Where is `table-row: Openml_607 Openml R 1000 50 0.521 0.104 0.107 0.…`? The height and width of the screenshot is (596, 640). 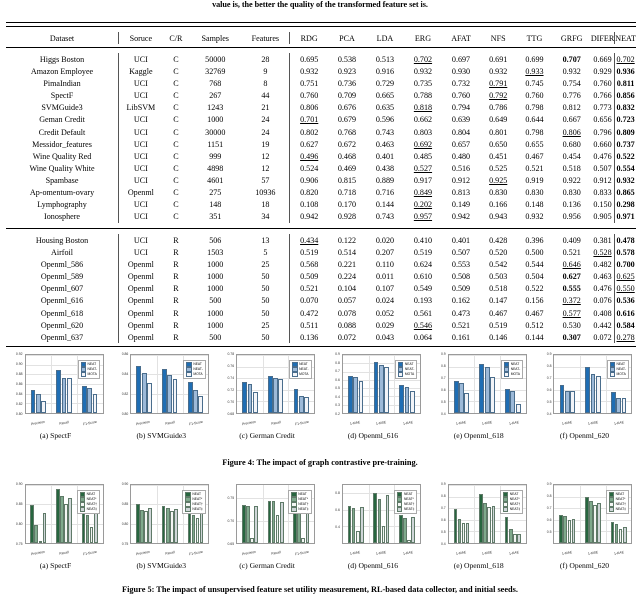 table-row: Openml_607 Openml R 1000 50 0.521 0.104 0.107 0.… is located at coordinates (321, 288).